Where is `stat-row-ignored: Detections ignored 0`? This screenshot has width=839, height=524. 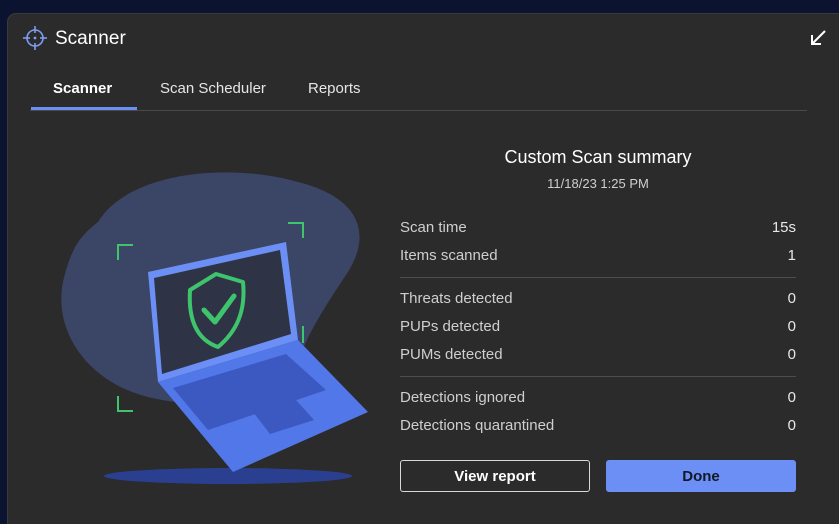 stat-row-ignored: Detections ignored 0 is located at coordinates (598, 400).